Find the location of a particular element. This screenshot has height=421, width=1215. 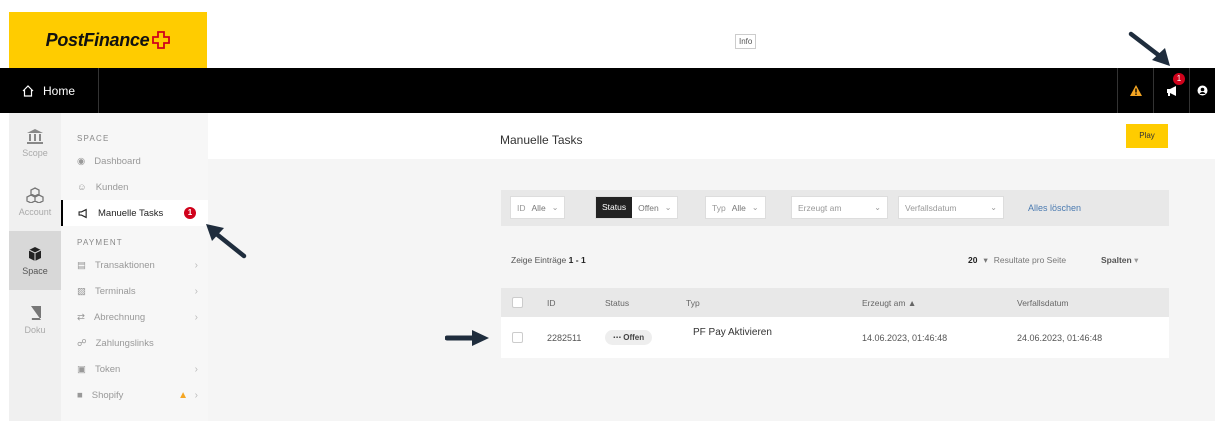

filter-label: Status is located at coordinates (614, 207).